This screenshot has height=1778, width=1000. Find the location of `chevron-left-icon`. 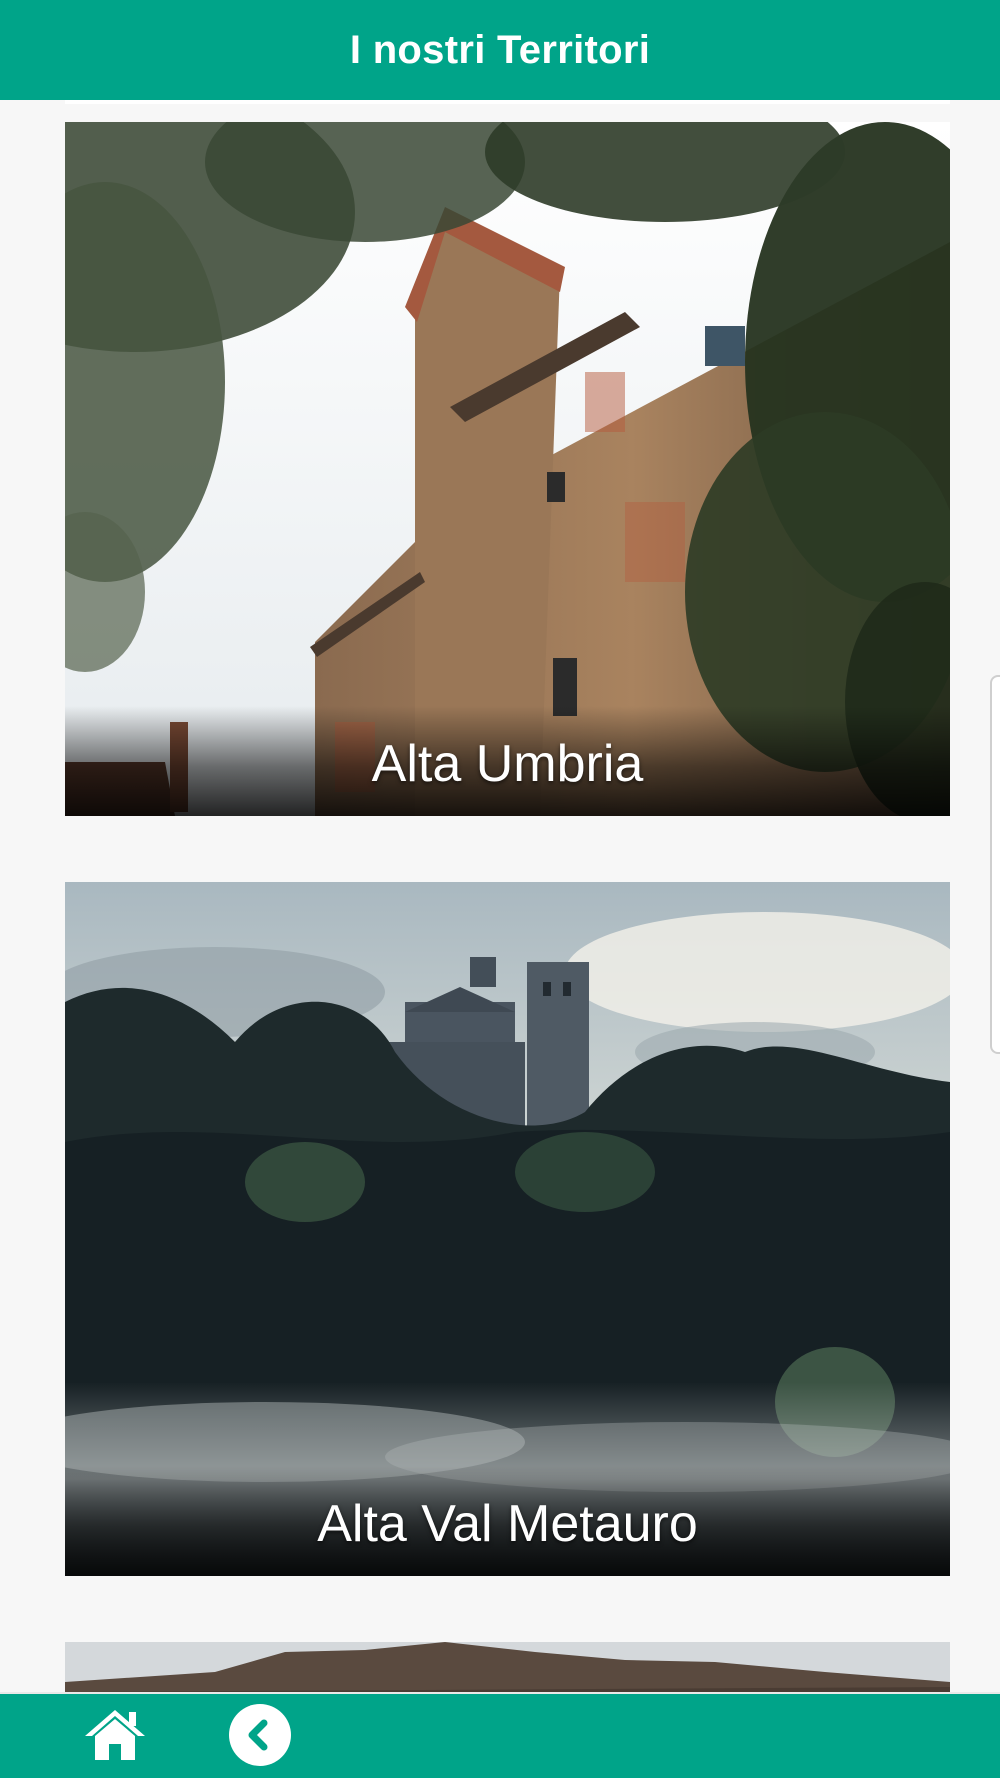

chevron-left-icon is located at coordinates (258, 1735).